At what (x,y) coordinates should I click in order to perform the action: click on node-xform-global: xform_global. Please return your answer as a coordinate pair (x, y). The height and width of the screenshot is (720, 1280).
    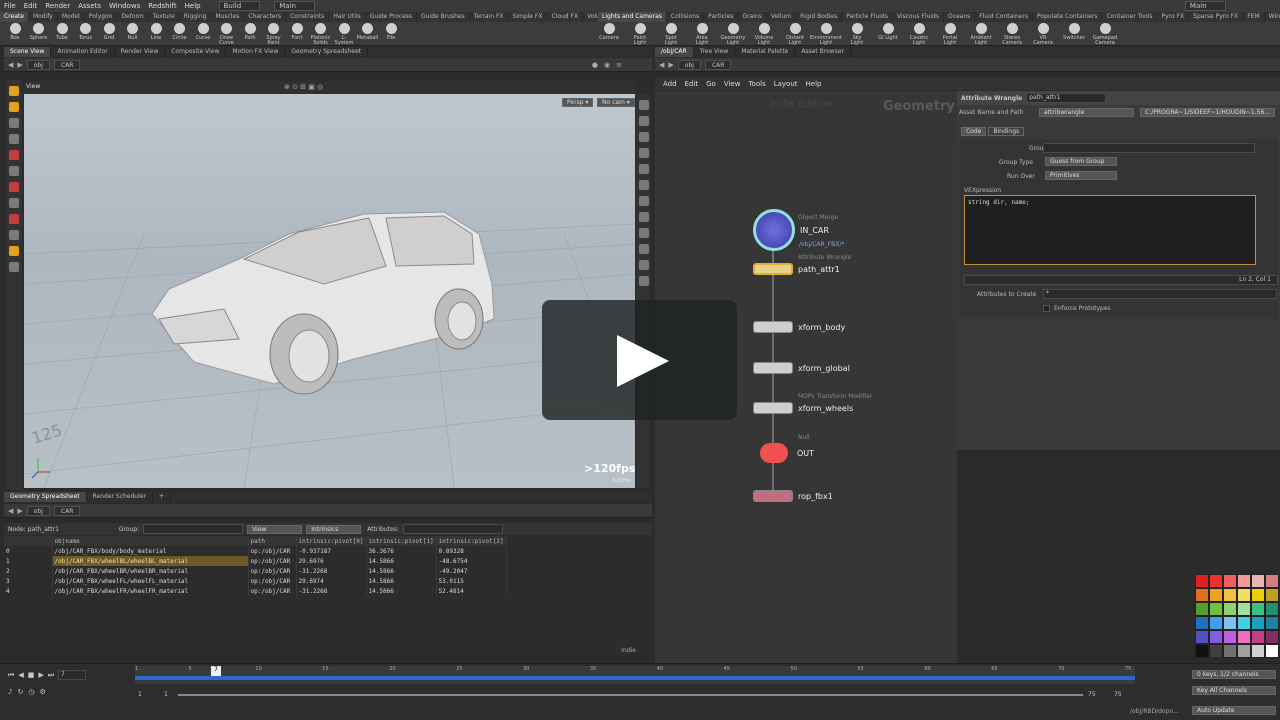
    Looking at the image, I should click on (801, 368).